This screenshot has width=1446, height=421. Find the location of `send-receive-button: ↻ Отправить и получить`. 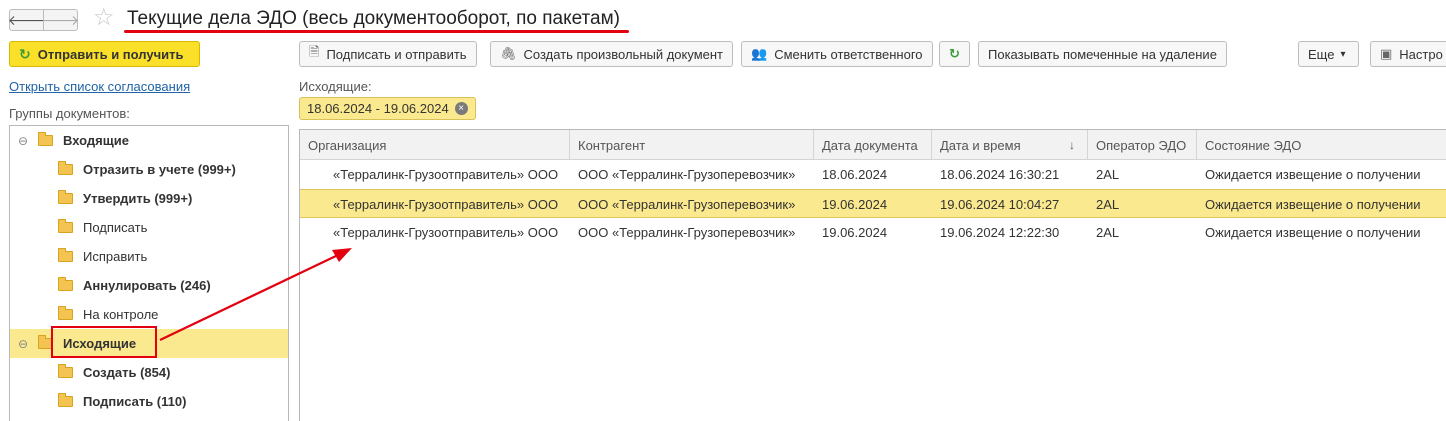

send-receive-button: ↻ Отправить и получить is located at coordinates (104, 54).